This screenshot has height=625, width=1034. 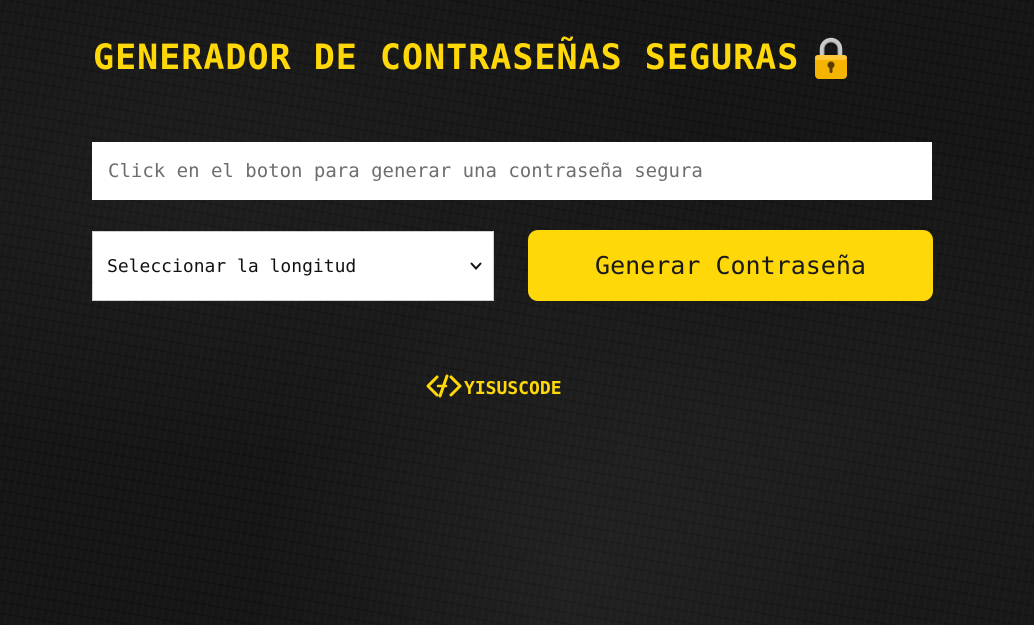 I want to click on page-title: GENERADOR DE CONTRASEÑAS SEGURAS, so click(x=471, y=58).